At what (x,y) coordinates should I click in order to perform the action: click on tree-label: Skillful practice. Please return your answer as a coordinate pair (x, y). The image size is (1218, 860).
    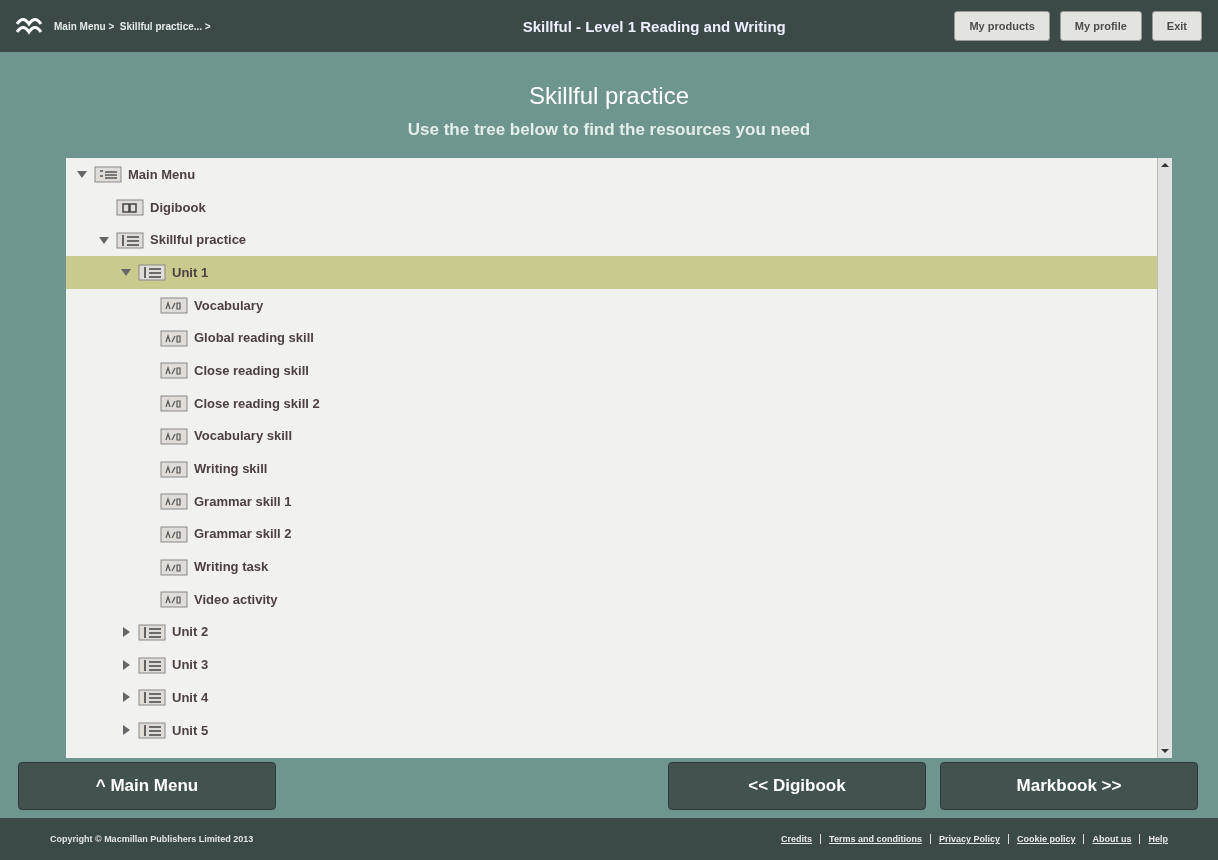
    Looking at the image, I should click on (198, 240).